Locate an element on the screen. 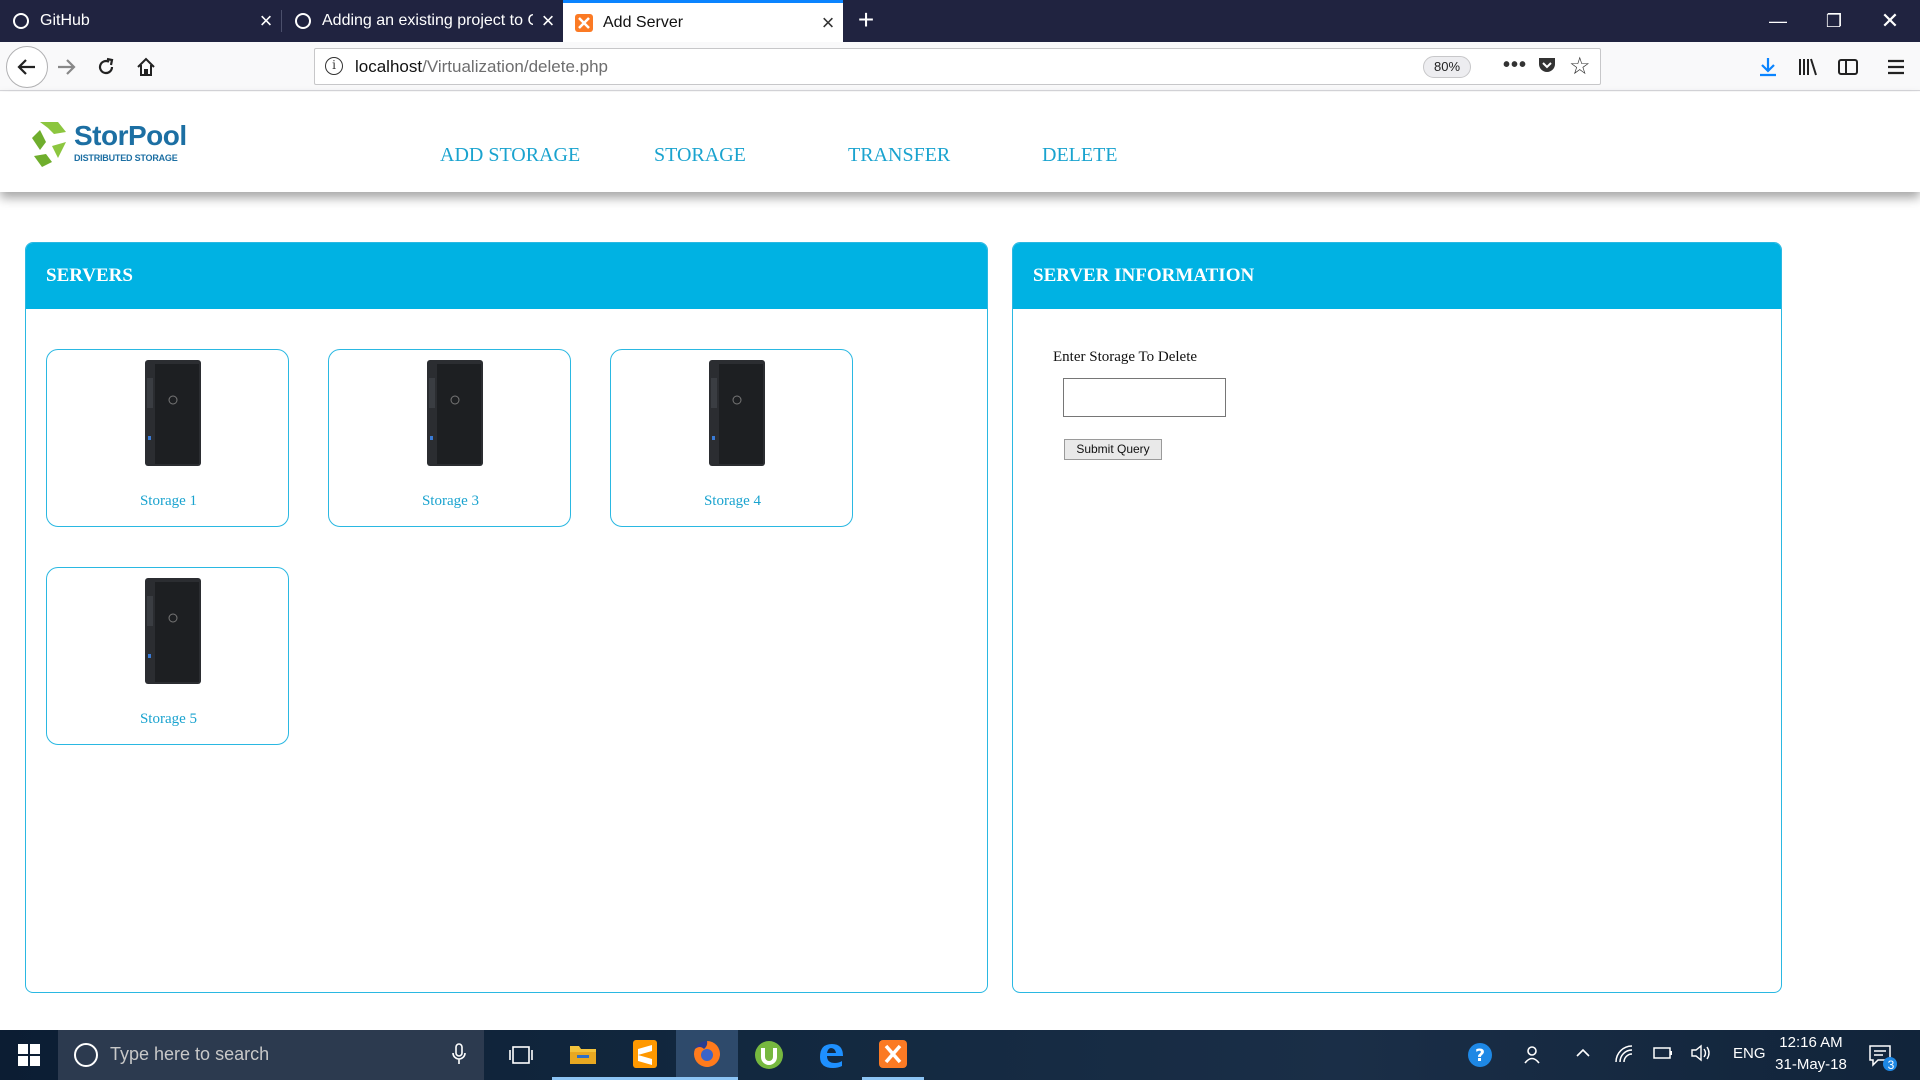 The width and height of the screenshot is (1920, 1080). storpool-logo: StorPool DISTRIBUTED STORAGE is located at coordinates (110, 145).